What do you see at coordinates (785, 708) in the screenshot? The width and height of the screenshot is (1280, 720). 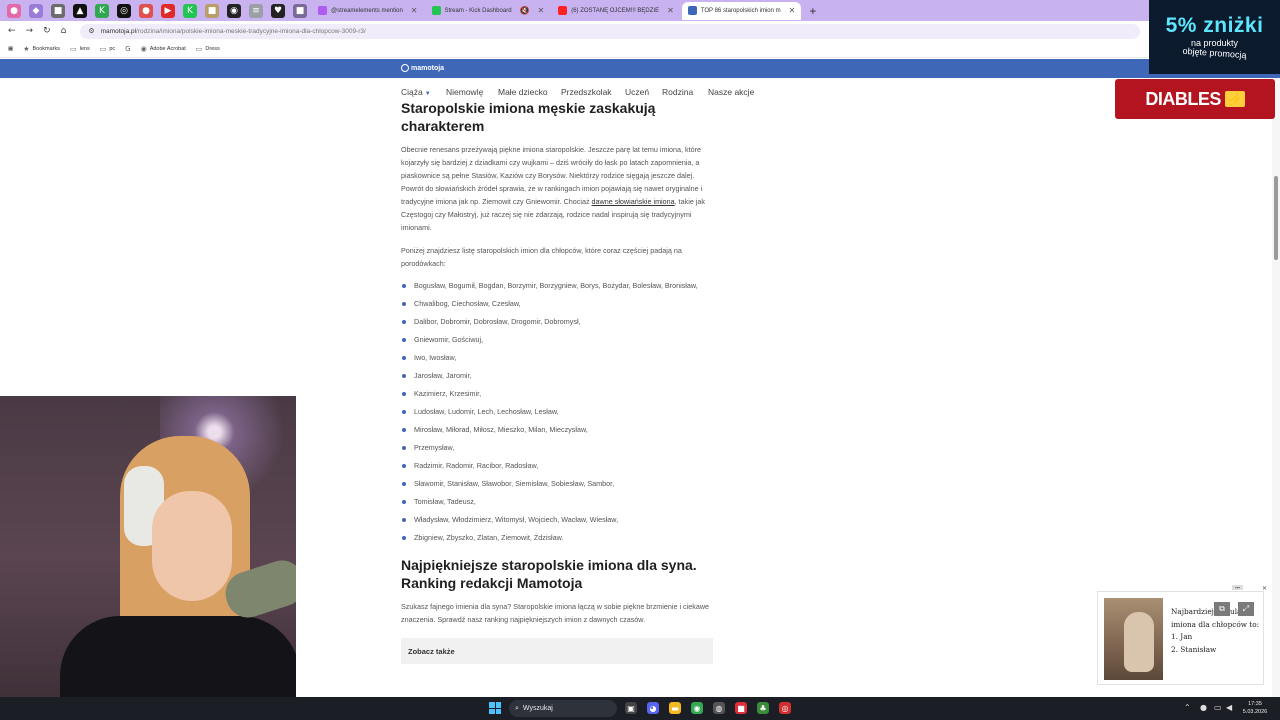 I see `app-icon: ◎` at bounding box center [785, 708].